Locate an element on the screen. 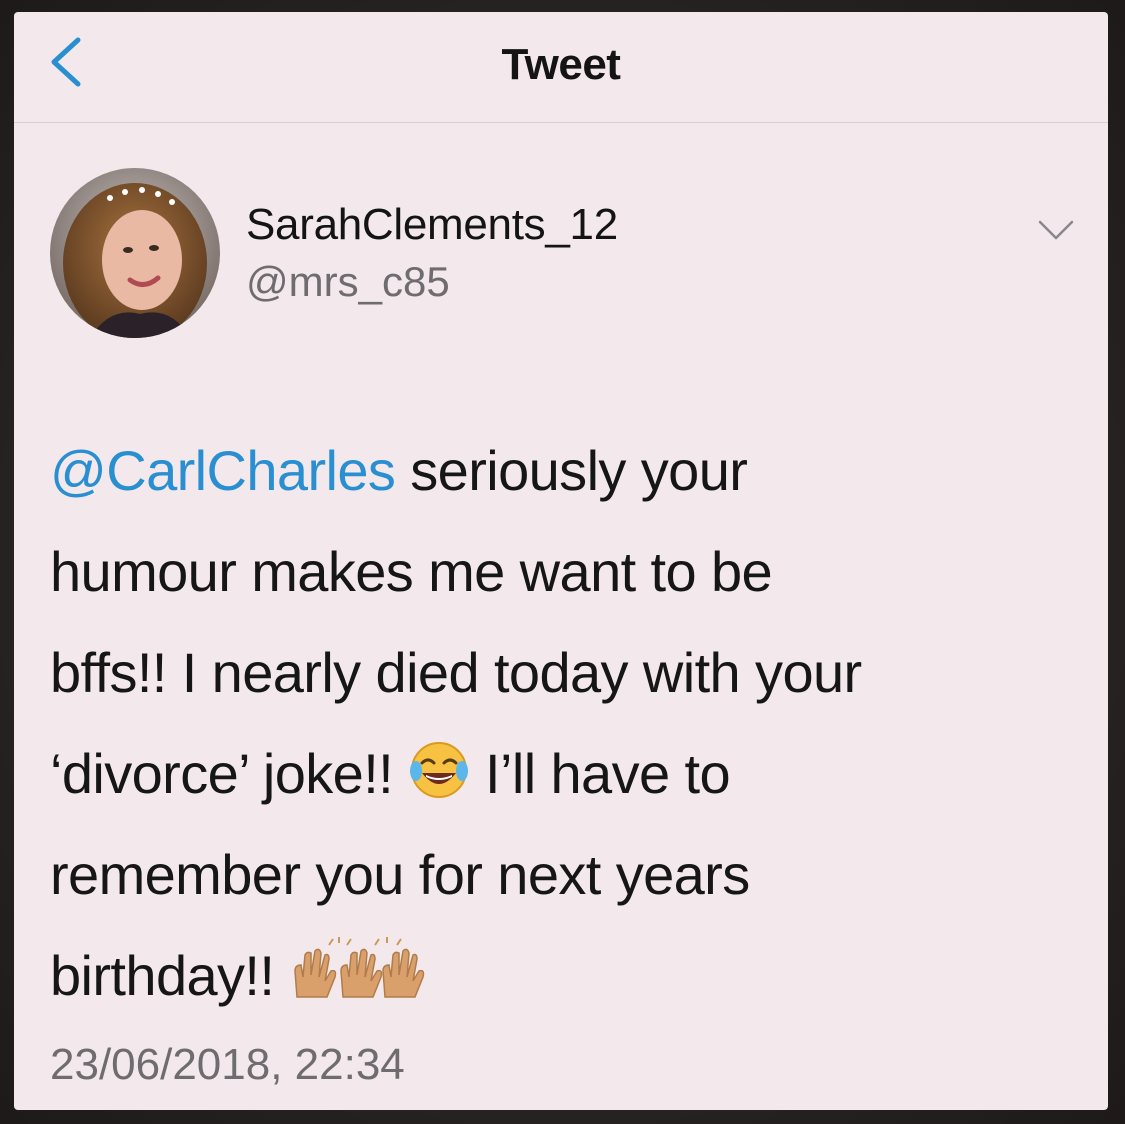 Image resolution: width=1125 pixels, height=1124 pixels. avatar-photo is located at coordinates (135, 253).